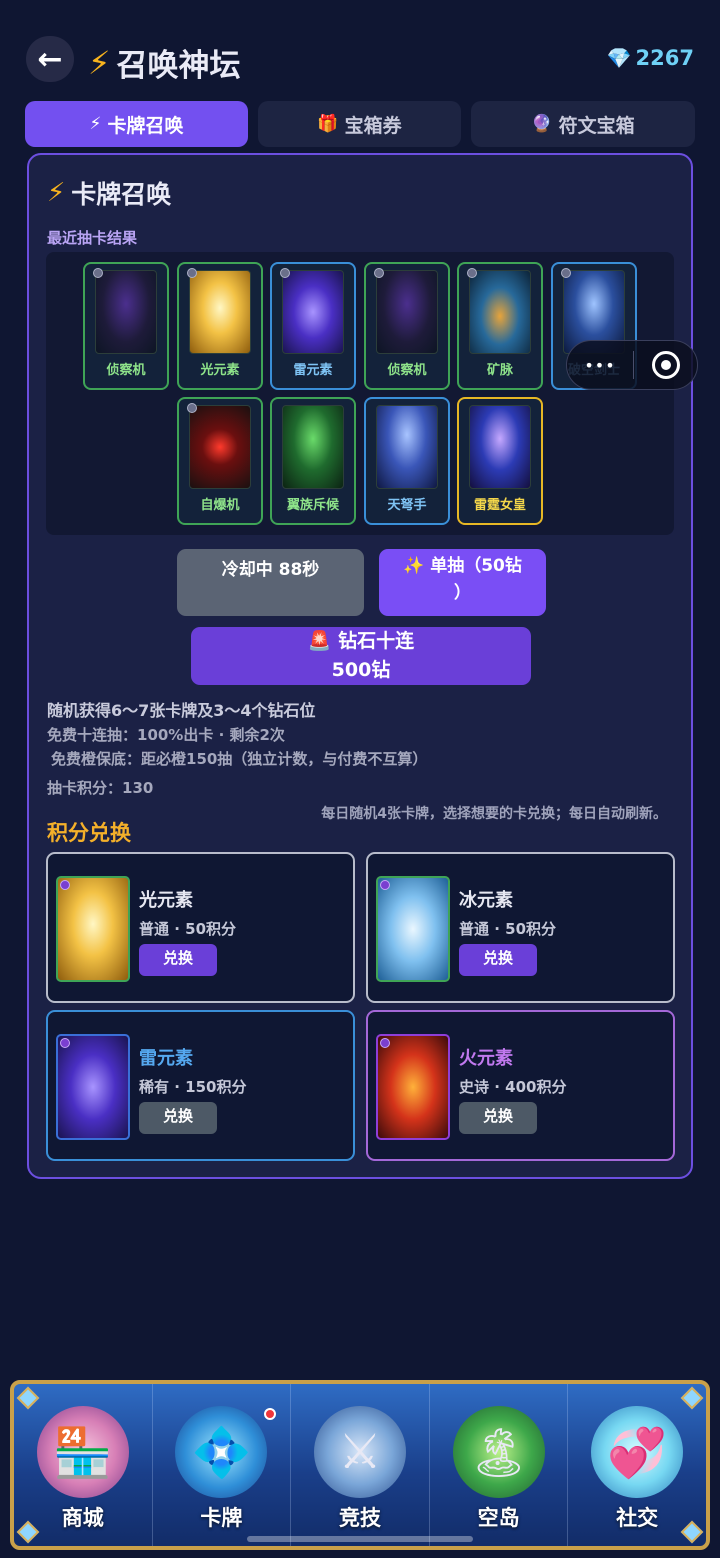  Describe the element at coordinates (313, 370) in the screenshot. I see `card-name: 雷元素` at that location.